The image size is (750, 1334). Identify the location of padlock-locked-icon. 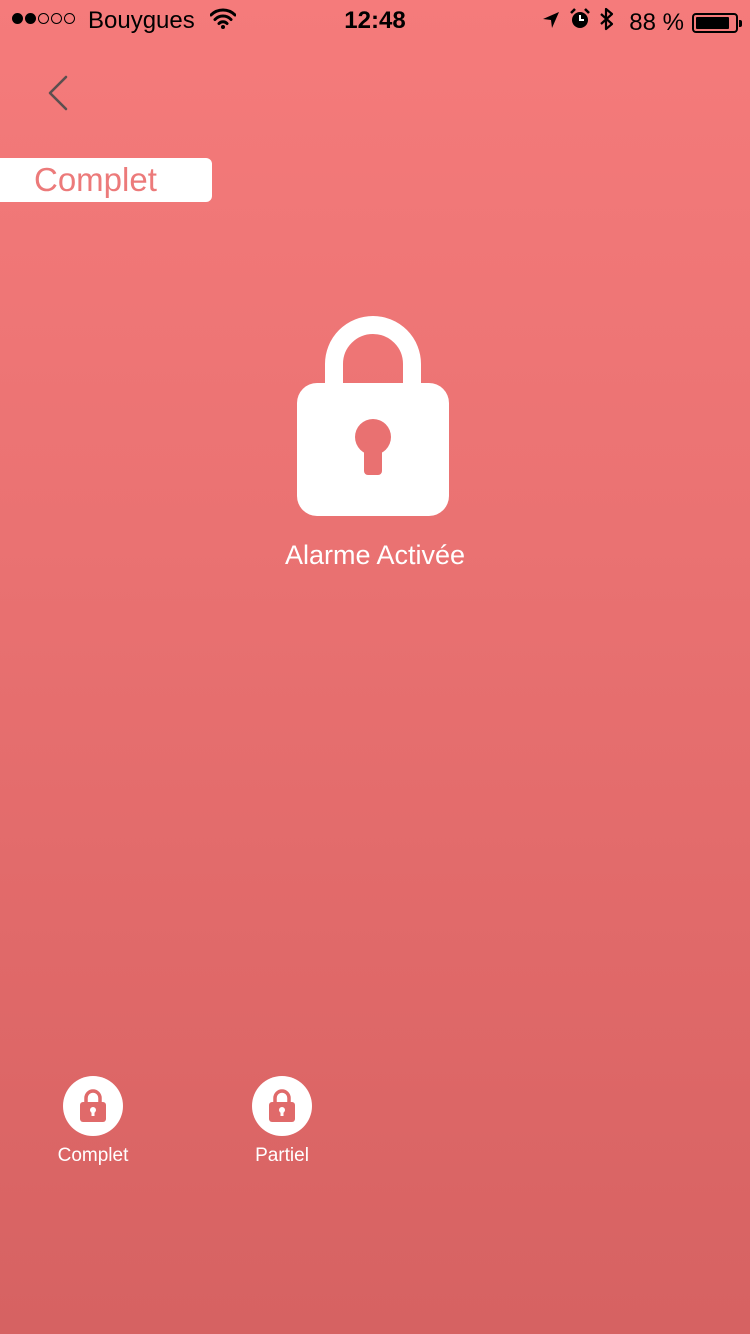
(373, 417).